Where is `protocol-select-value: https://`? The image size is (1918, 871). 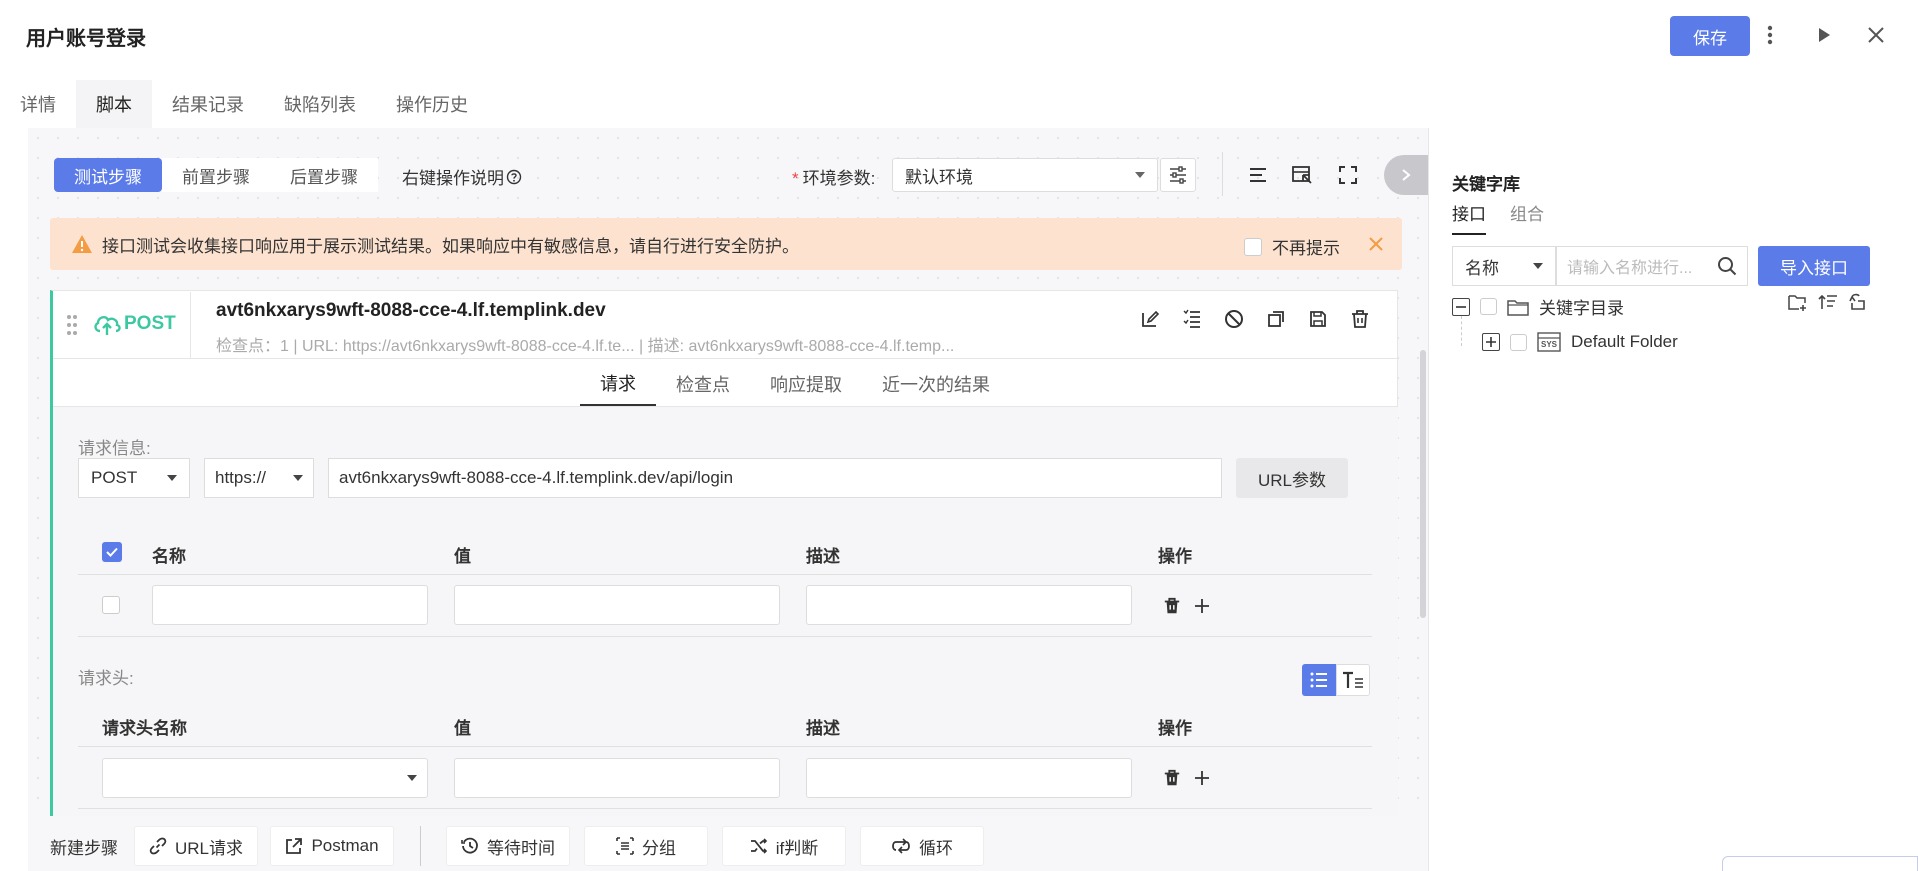 protocol-select-value: https:// is located at coordinates (241, 477).